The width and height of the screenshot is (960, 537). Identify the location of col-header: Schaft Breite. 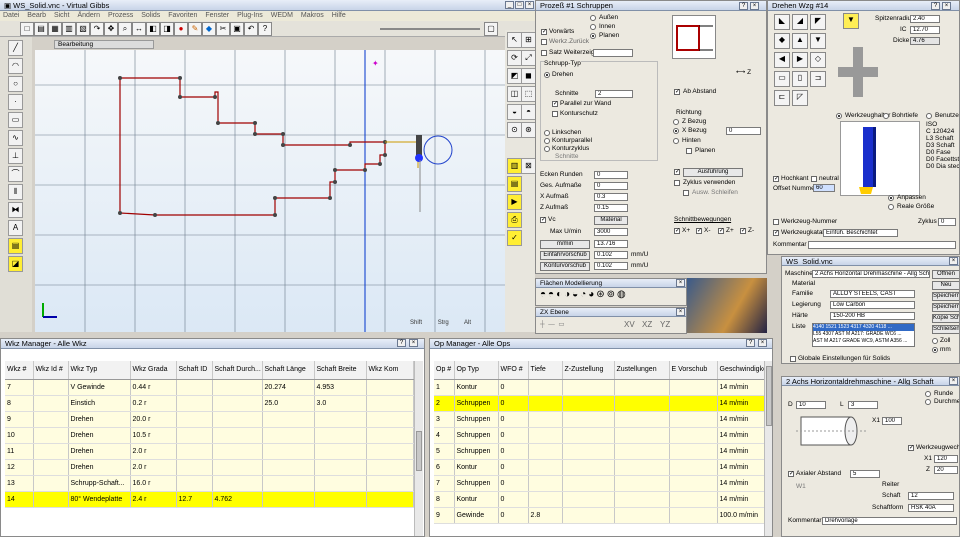
(340, 370).